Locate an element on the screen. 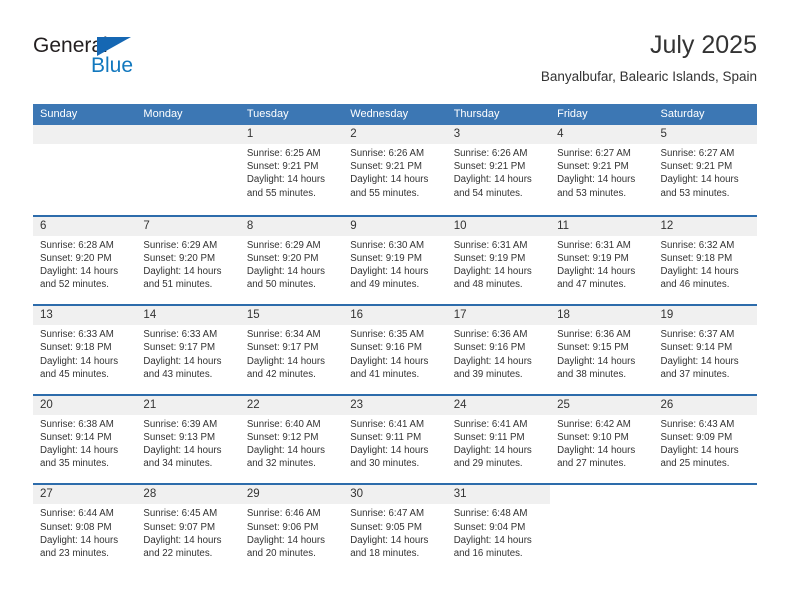 This screenshot has width=792, height=612. weekday-header-thursday: Thursday is located at coordinates (476, 114).